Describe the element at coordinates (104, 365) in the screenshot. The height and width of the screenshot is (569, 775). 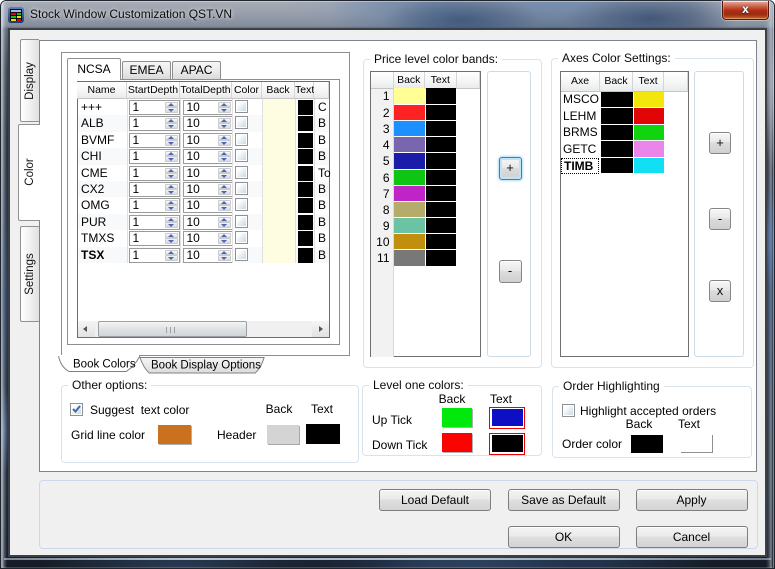
I see `svg-text: Book Colors` at that location.